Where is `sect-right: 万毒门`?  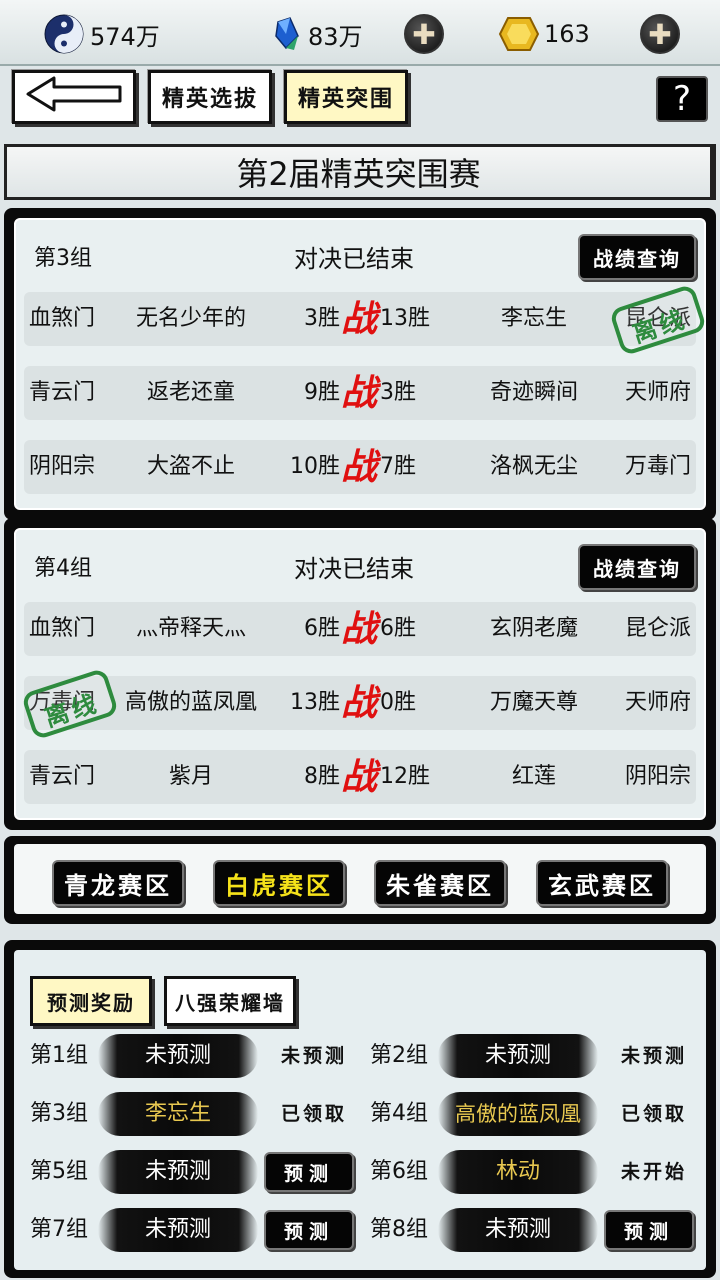
sect-right: 万毒门 is located at coordinates (657, 466).